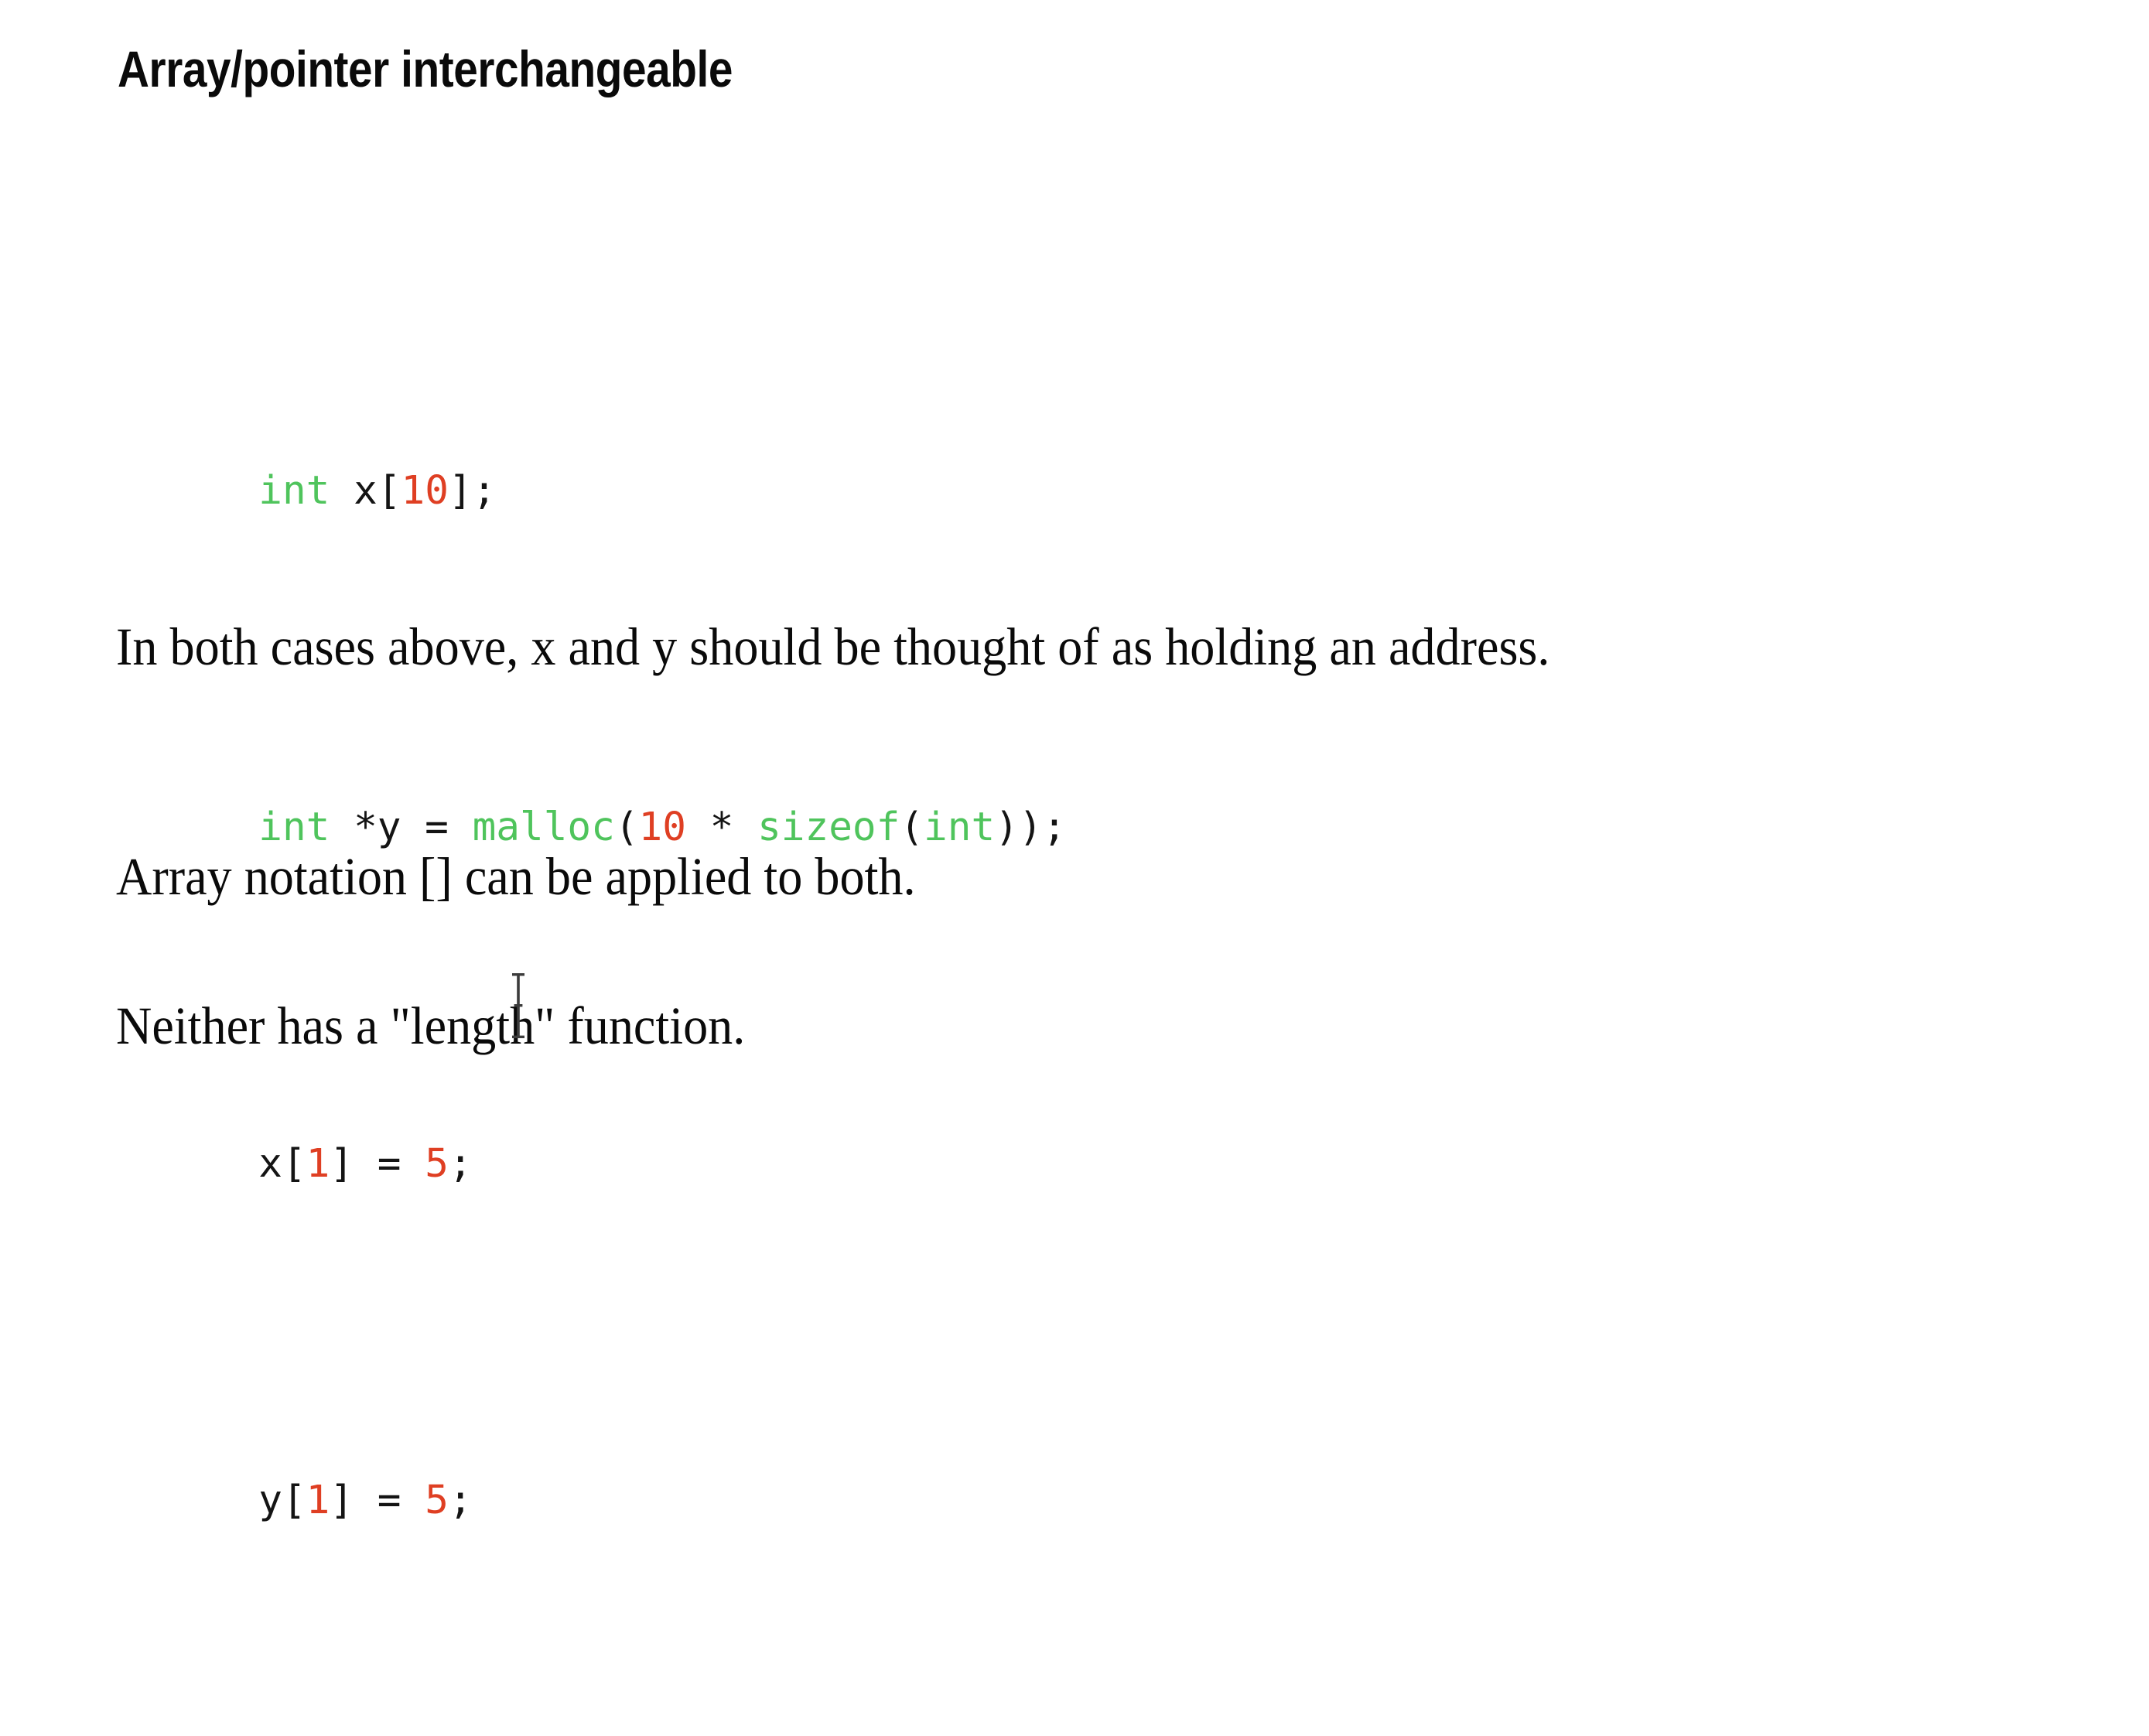  What do you see at coordinates (591, 1500) in the screenshot?
I see `code-line-4: y[1] = 5;` at bounding box center [591, 1500].